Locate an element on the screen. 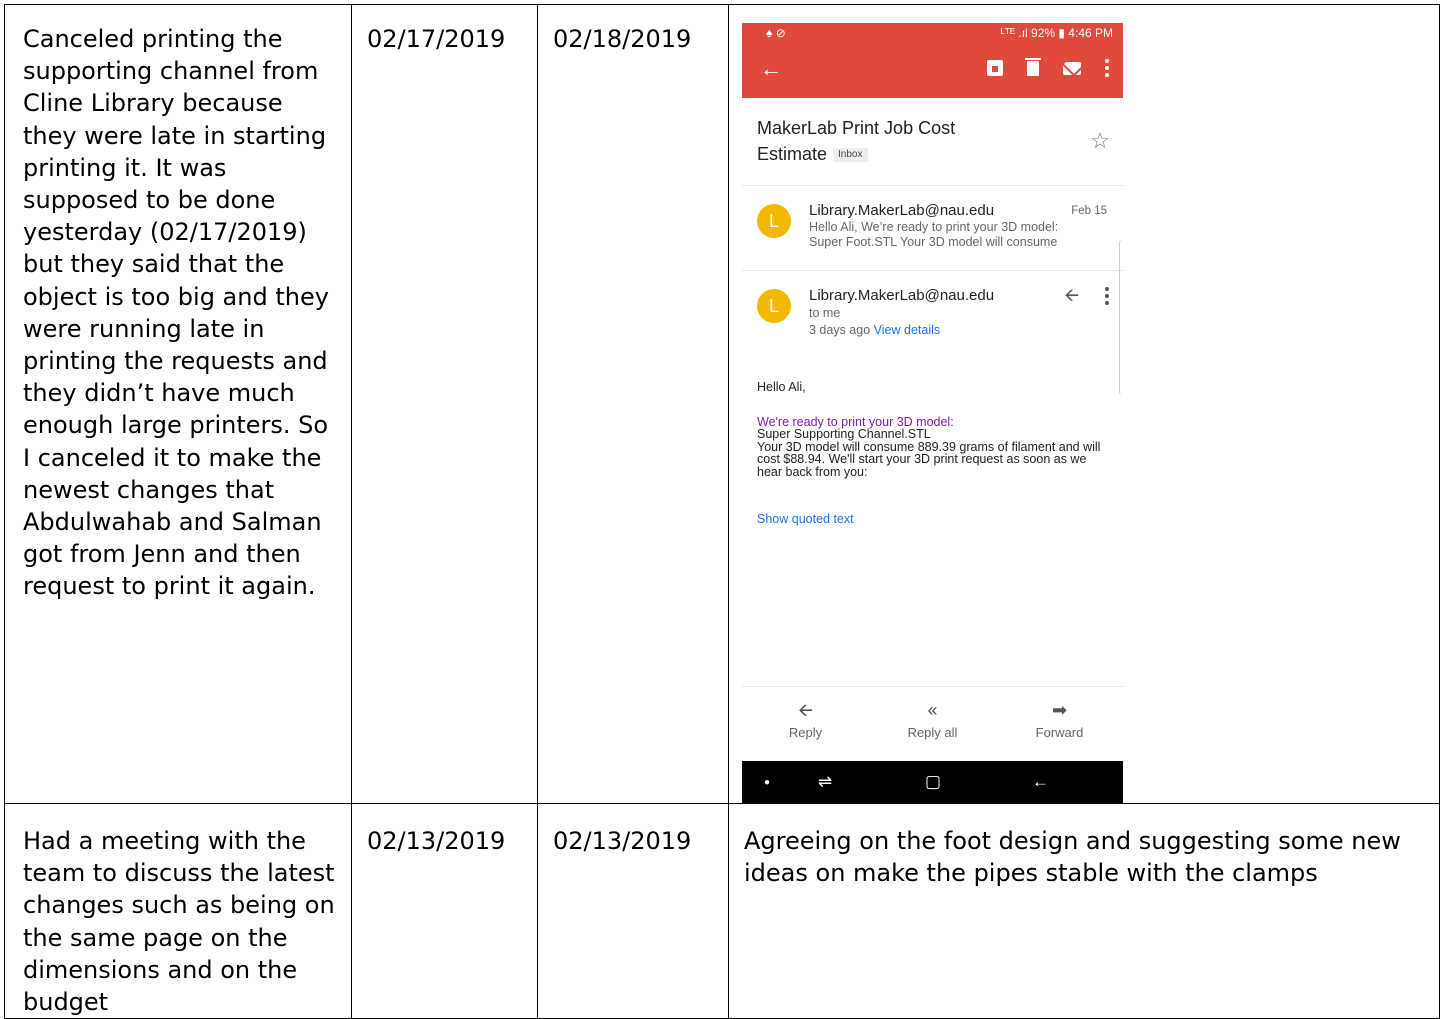 The width and height of the screenshot is (1445, 1019). reply-all-button: « Reply all is located at coordinates (932, 719).